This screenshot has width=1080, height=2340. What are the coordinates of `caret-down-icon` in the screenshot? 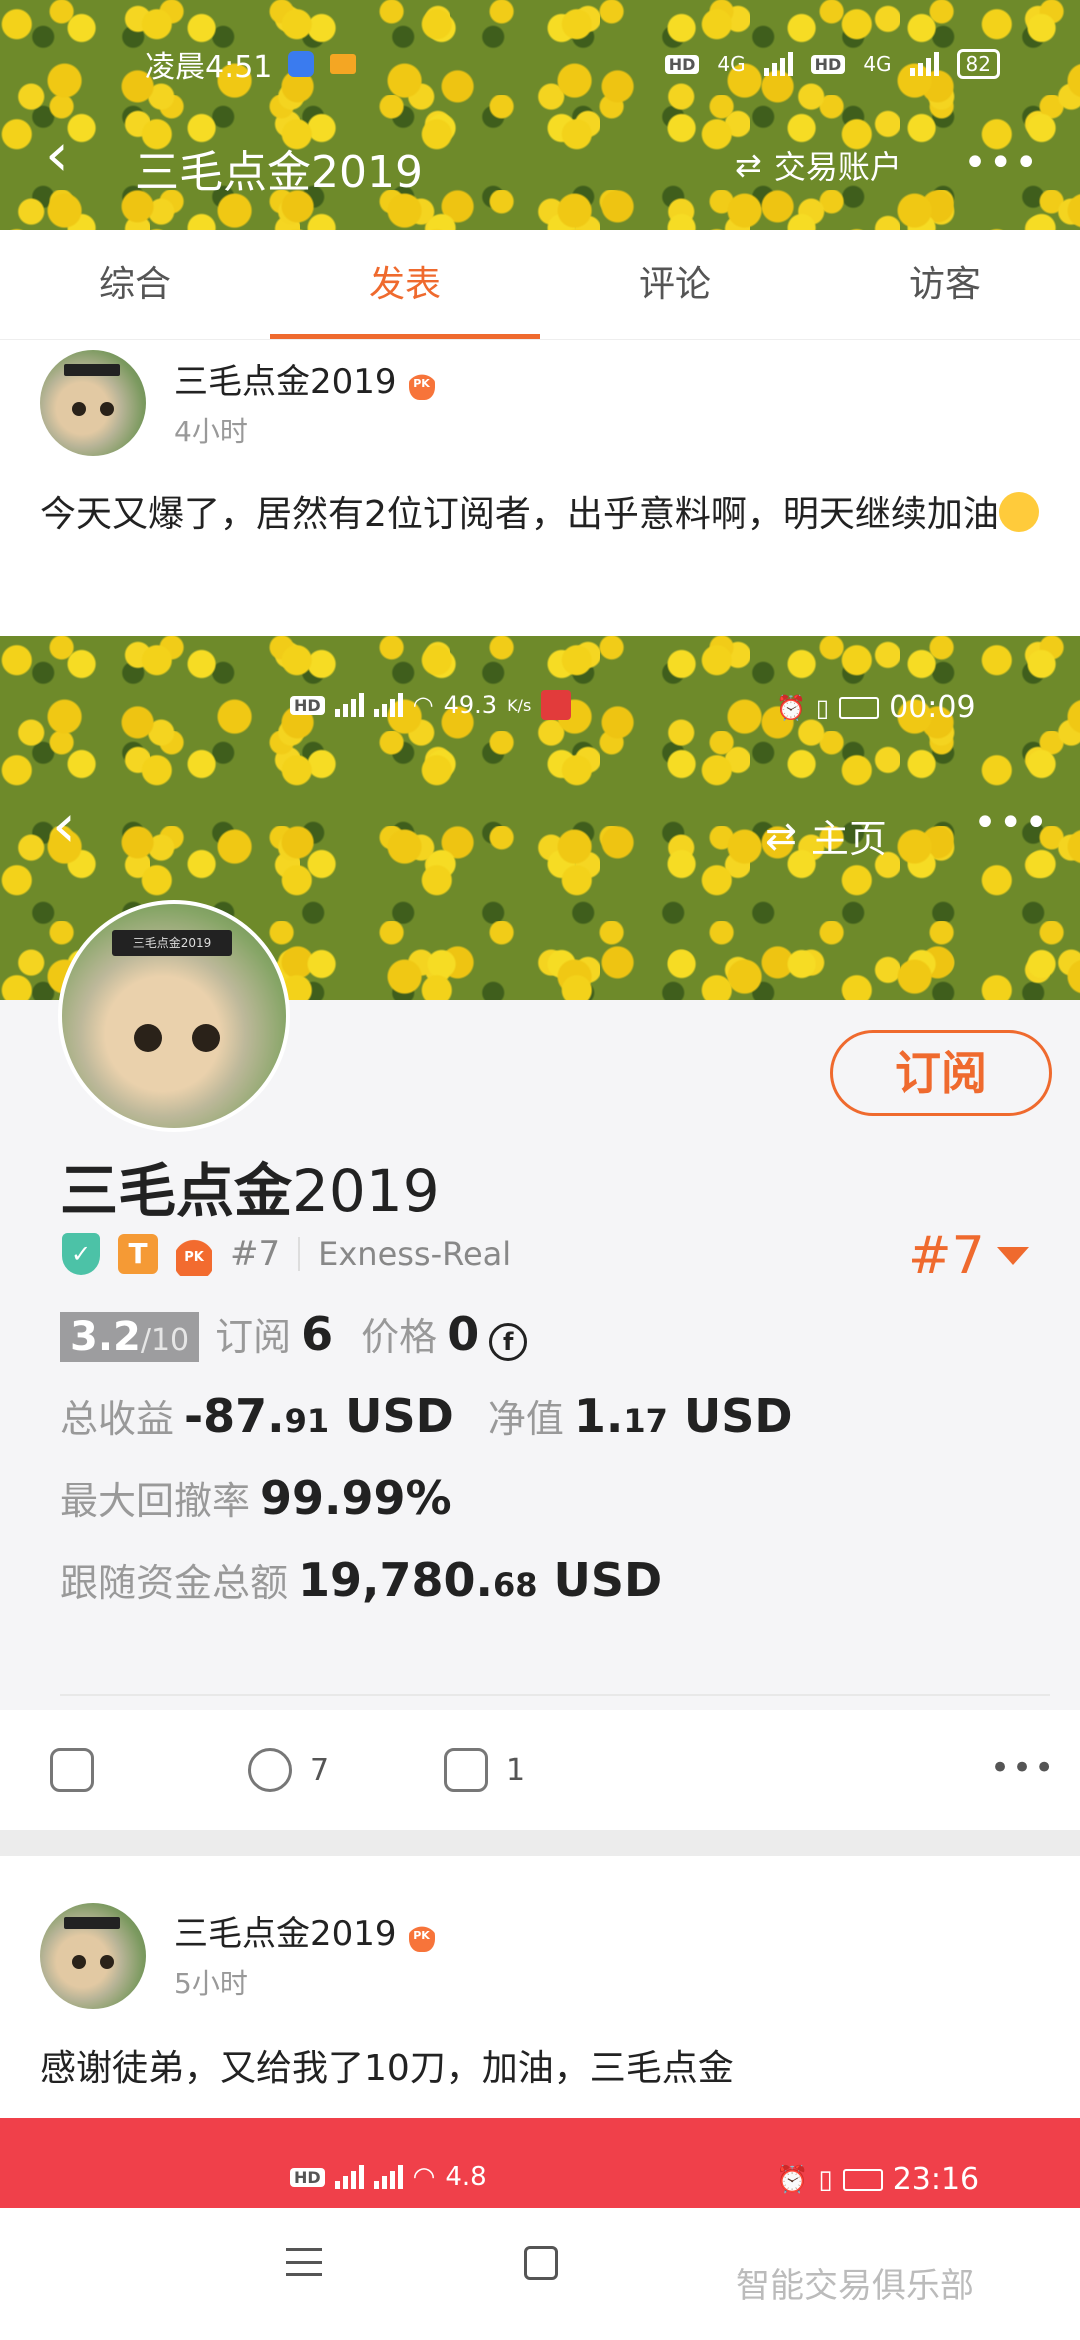 It's located at (1012, 1256).